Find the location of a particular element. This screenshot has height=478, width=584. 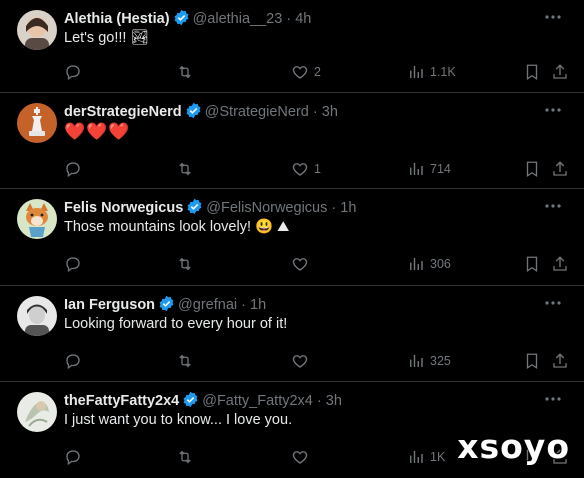

timestamp: 4h is located at coordinates (303, 19).